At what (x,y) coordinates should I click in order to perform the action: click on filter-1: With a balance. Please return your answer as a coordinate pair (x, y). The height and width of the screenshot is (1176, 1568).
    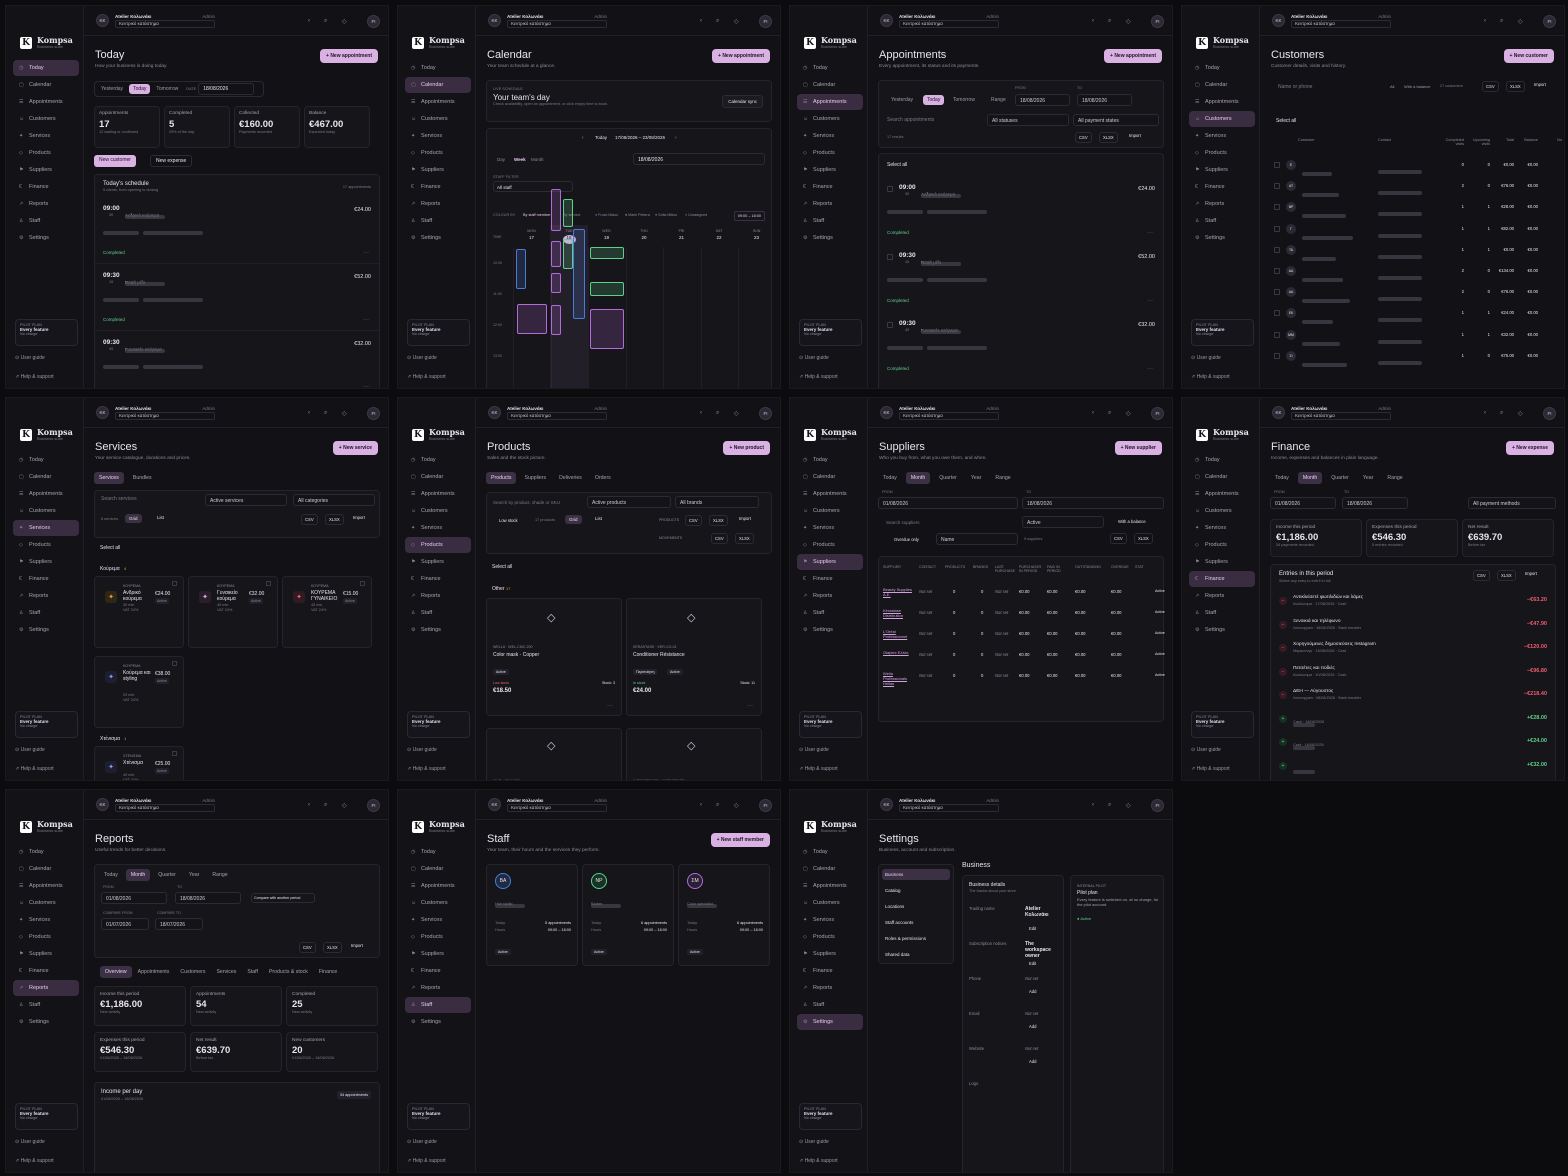
    Looking at the image, I should click on (1417, 86).